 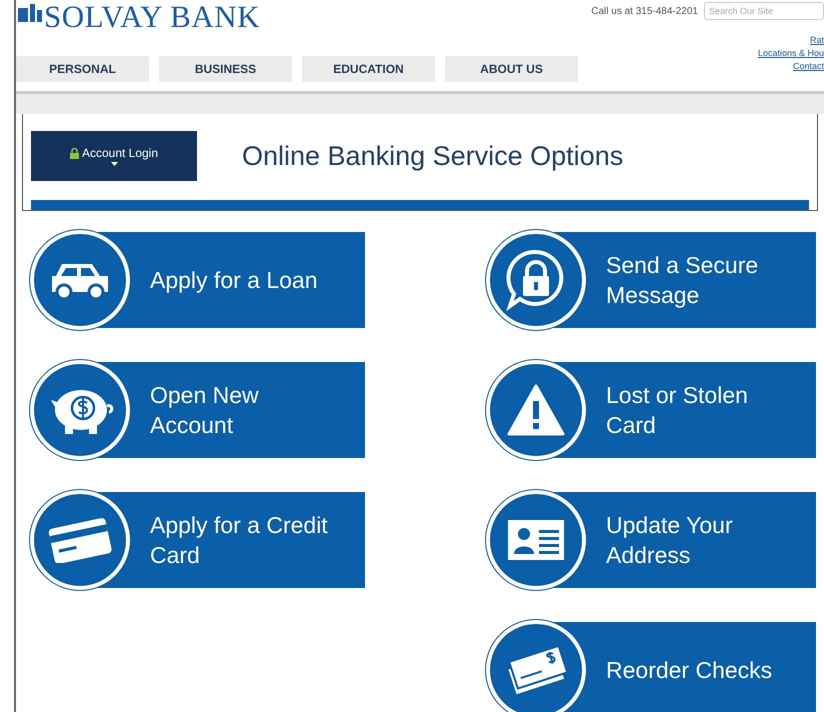 What do you see at coordinates (808, 66) in the screenshot?
I see `header-link: Contact` at bounding box center [808, 66].